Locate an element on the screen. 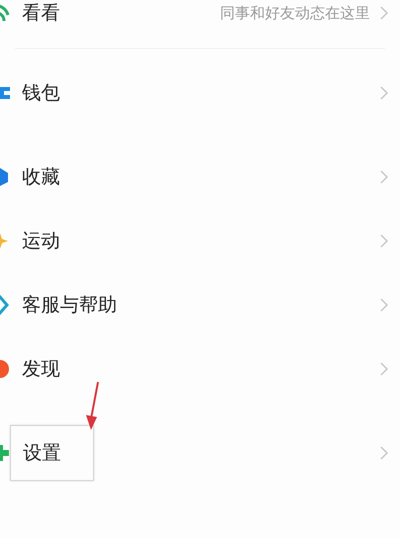 Image resolution: width=400 pixels, height=538 pixels. item-label: 发现 is located at coordinates (41, 369).